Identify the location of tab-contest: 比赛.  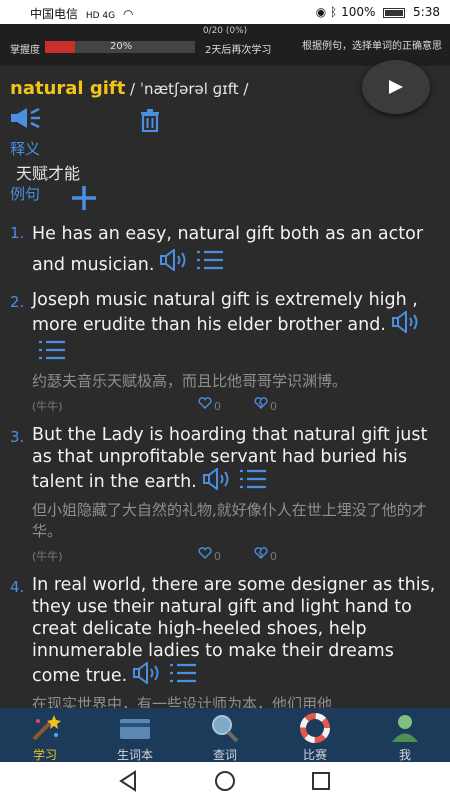
(315, 736).